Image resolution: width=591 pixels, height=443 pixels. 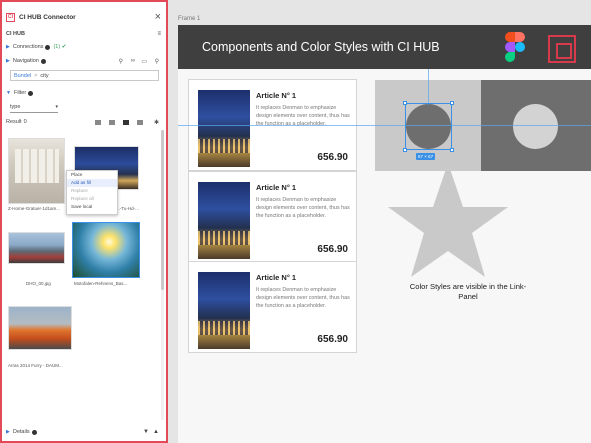 What do you see at coordinates (21, 432) in the screenshot?
I see `details-label: Details` at bounding box center [21, 432].